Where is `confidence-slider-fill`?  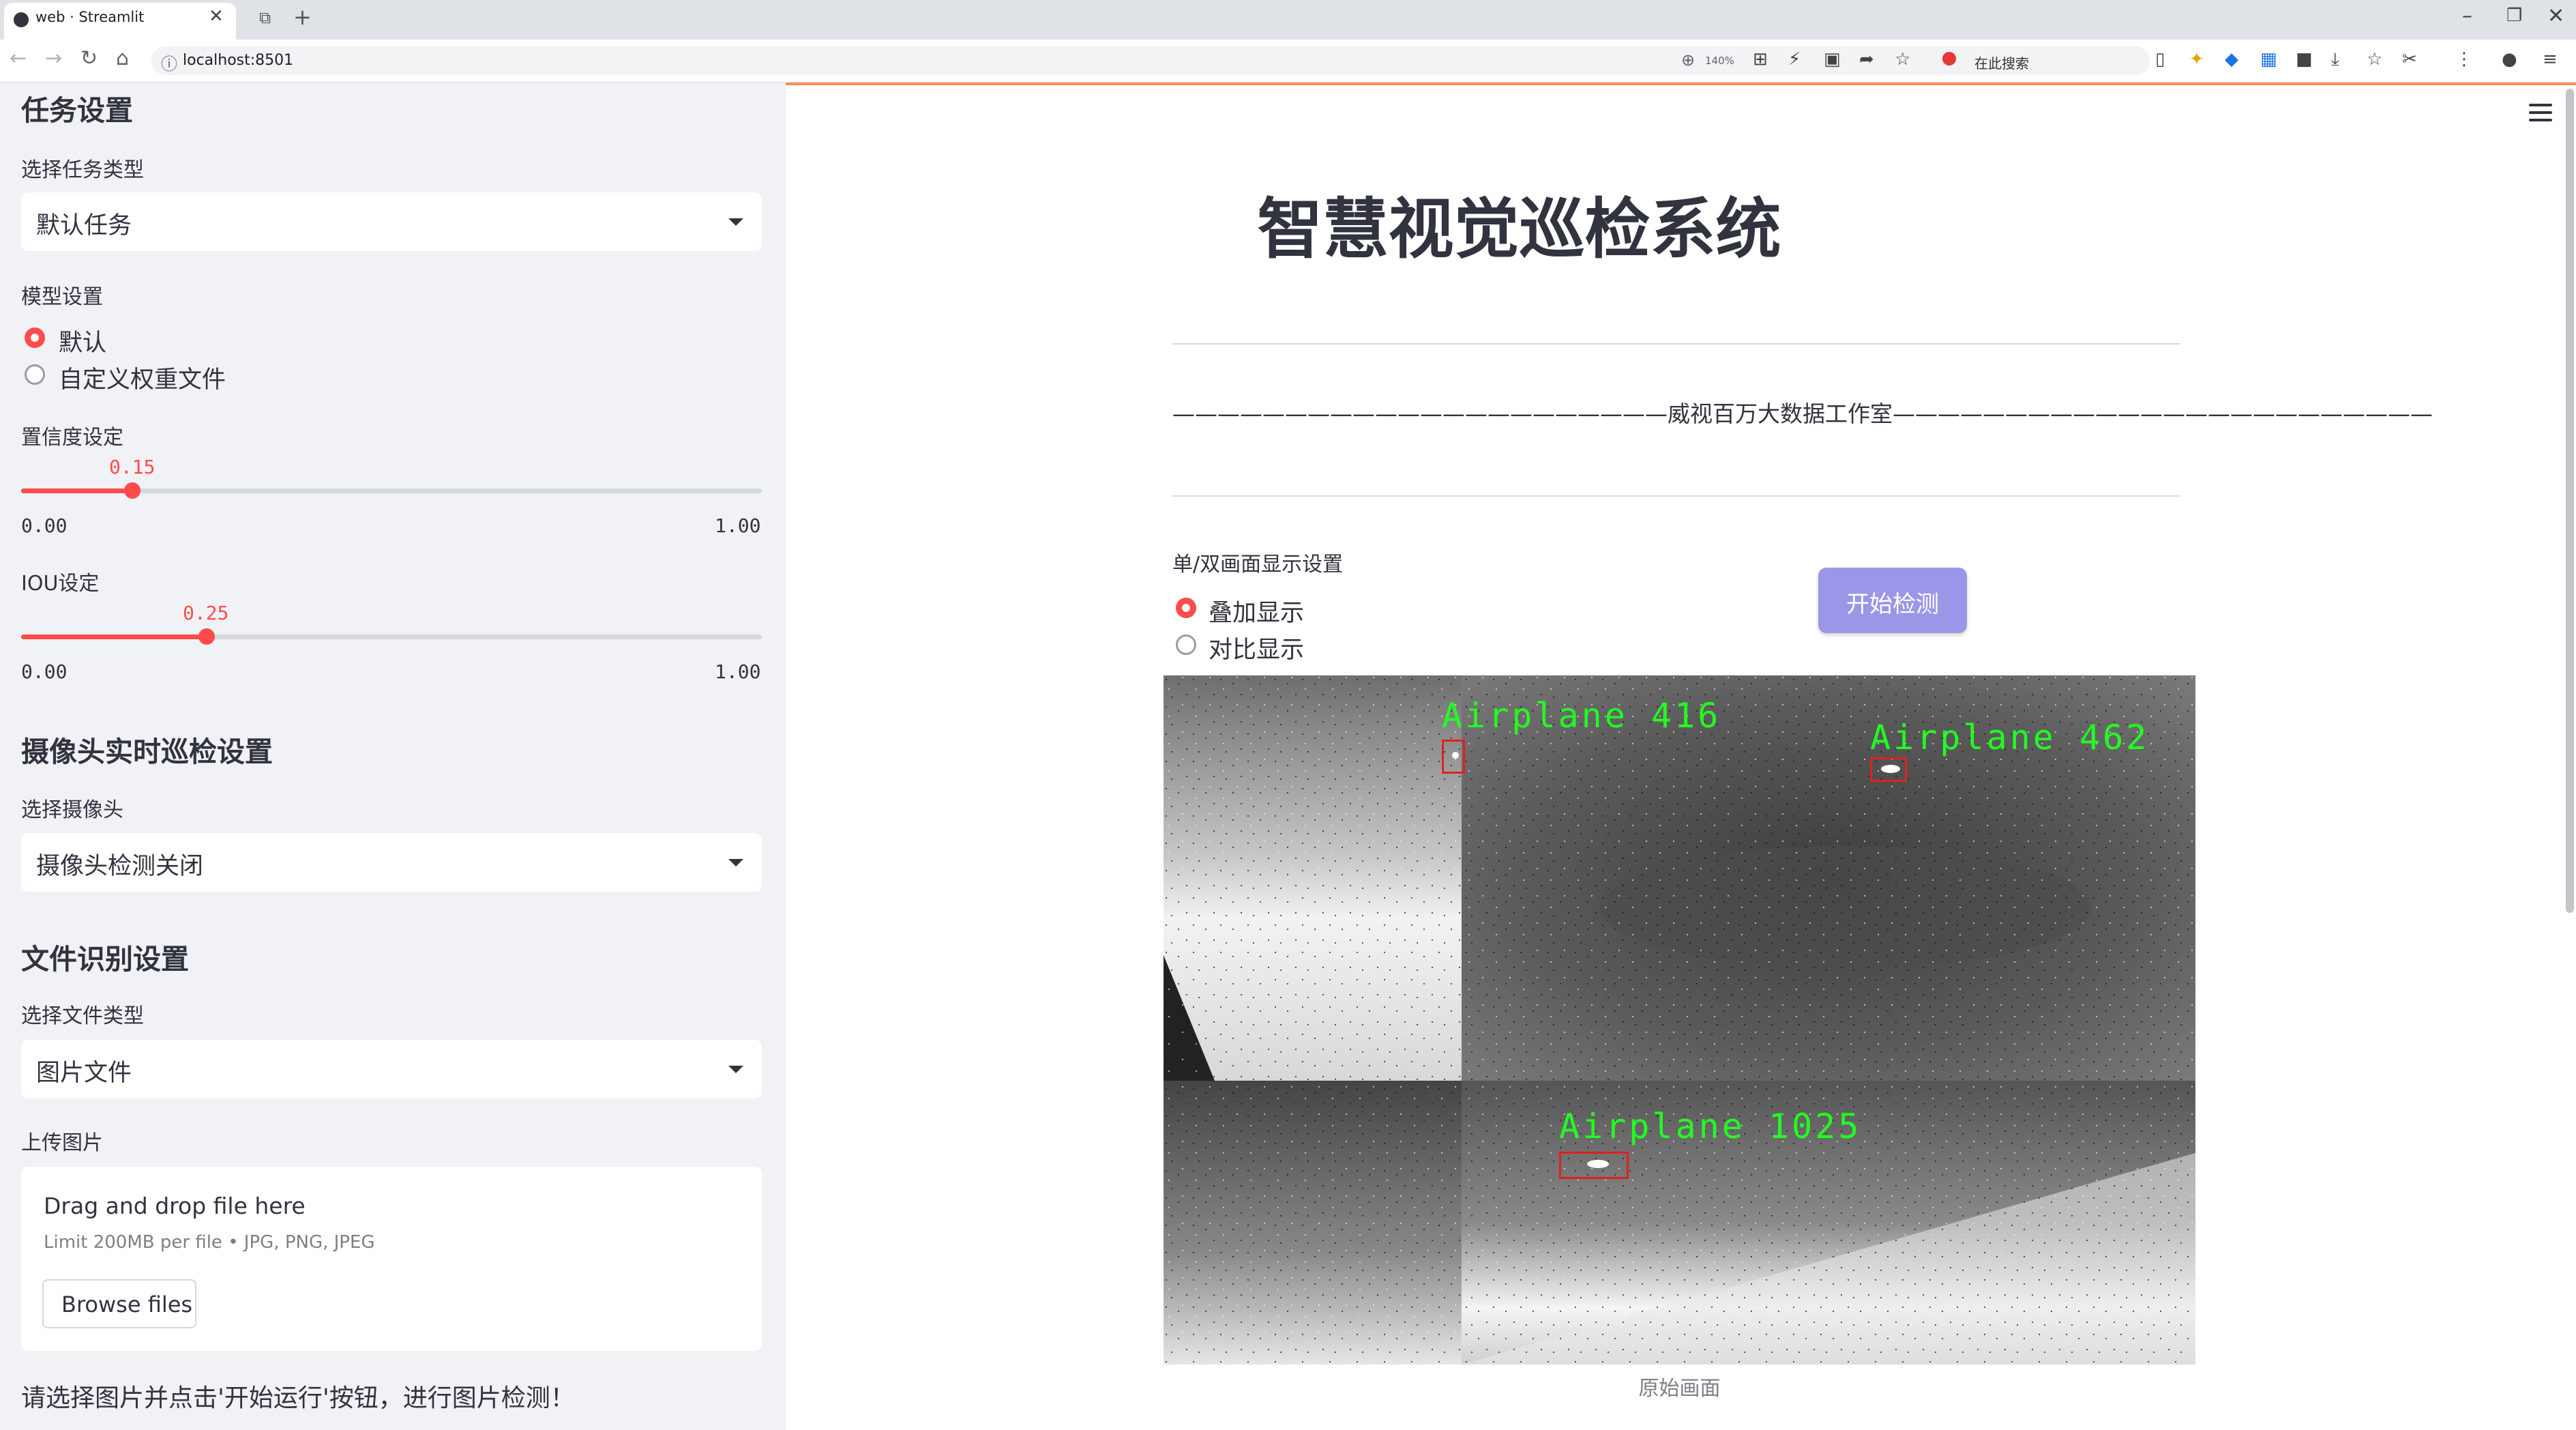
confidence-slider-fill is located at coordinates (76, 491).